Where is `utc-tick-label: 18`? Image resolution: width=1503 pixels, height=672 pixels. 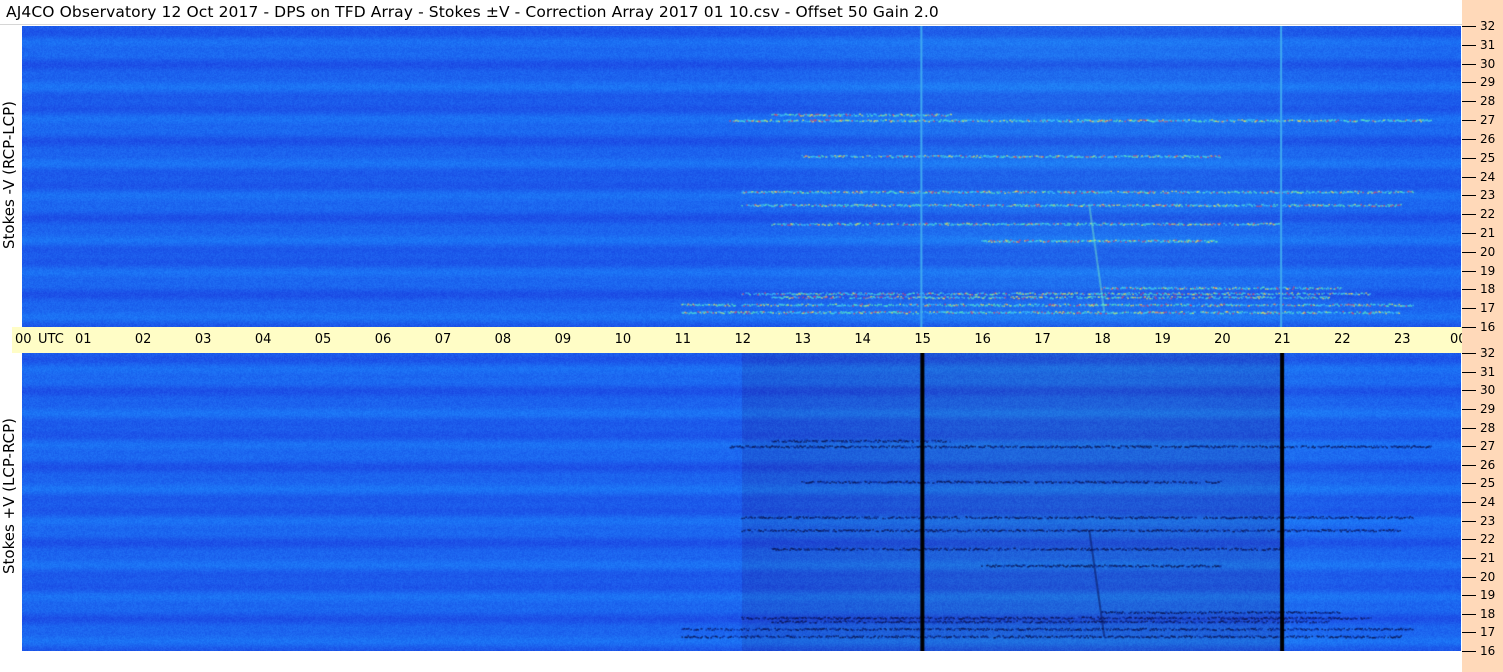
utc-tick-label: 18 is located at coordinates (1102, 339).